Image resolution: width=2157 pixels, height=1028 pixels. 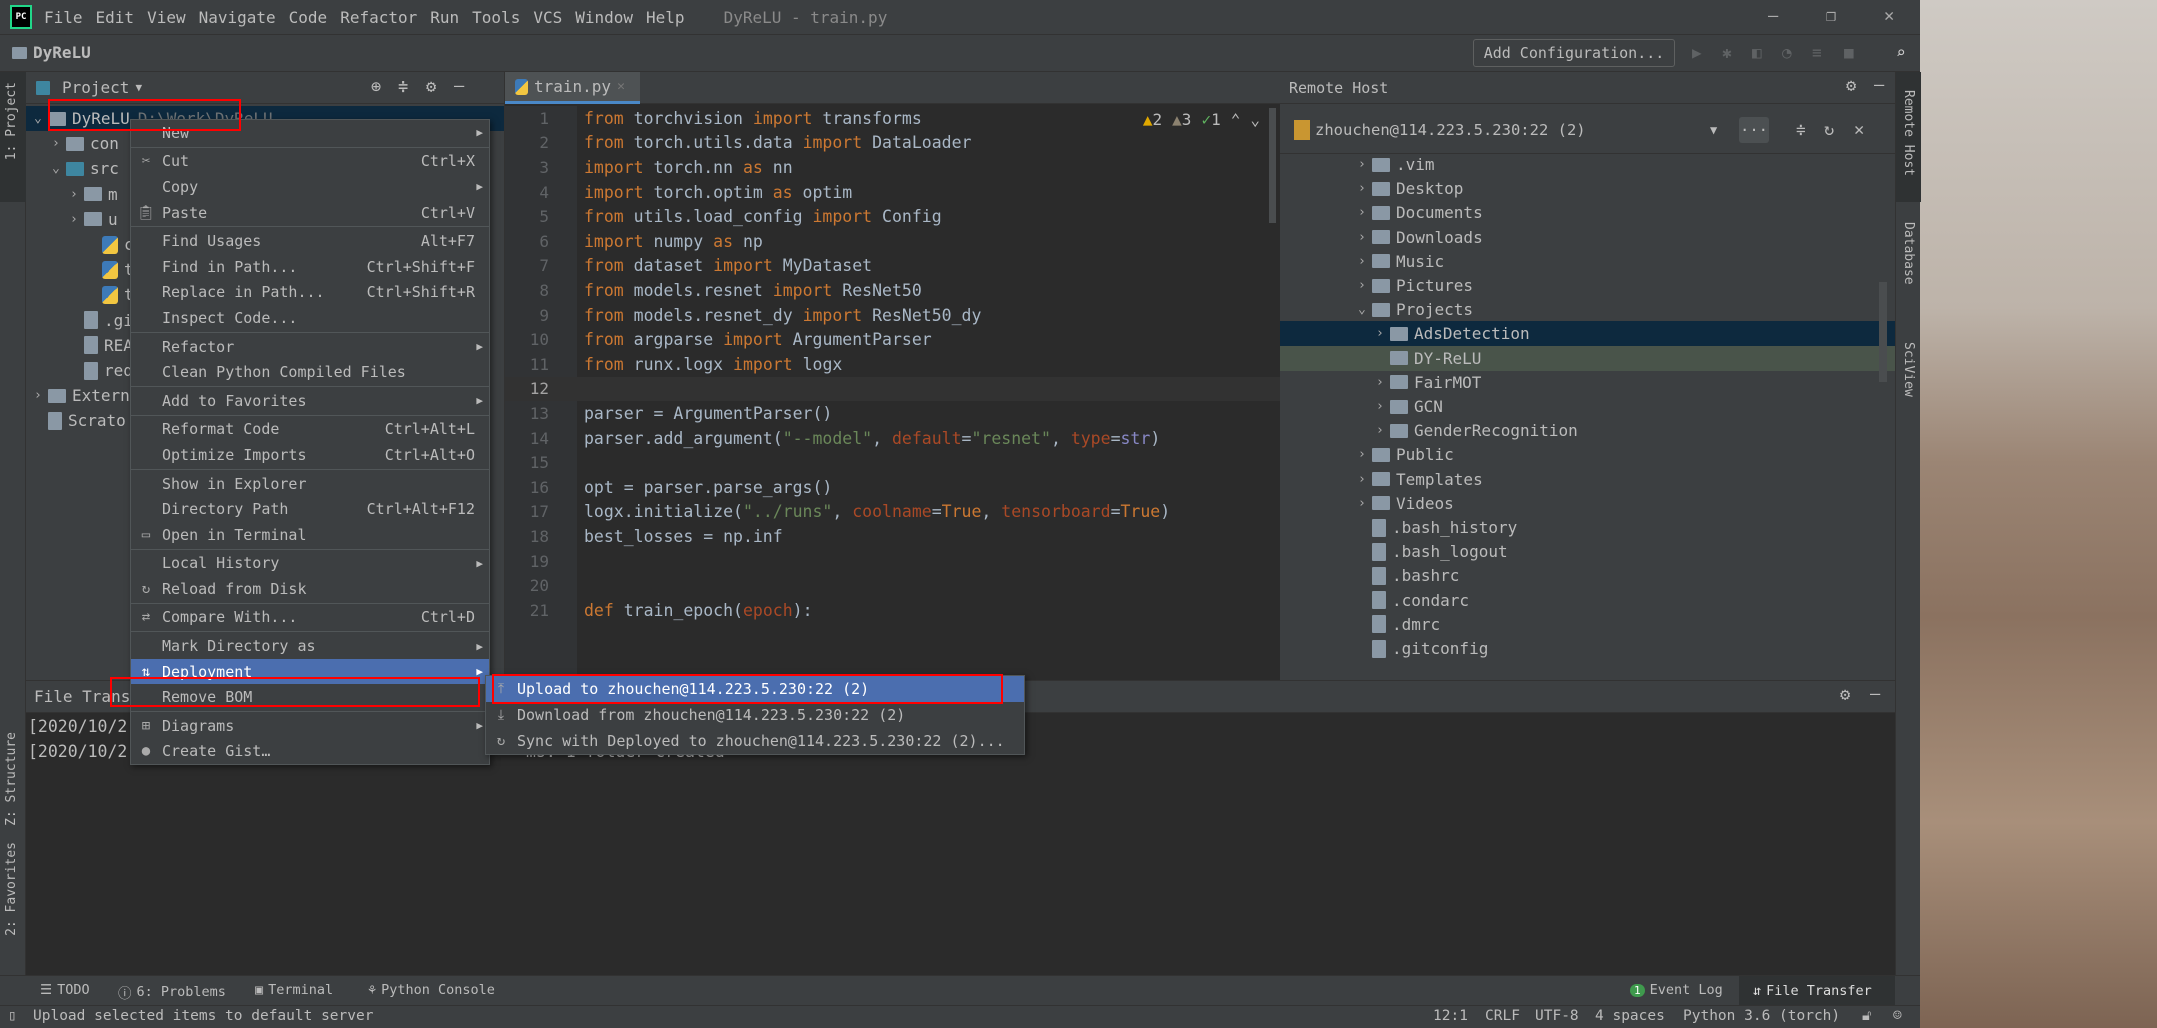 What do you see at coordinates (1587, 479) in the screenshot?
I see `tree-item: › Templates` at bounding box center [1587, 479].